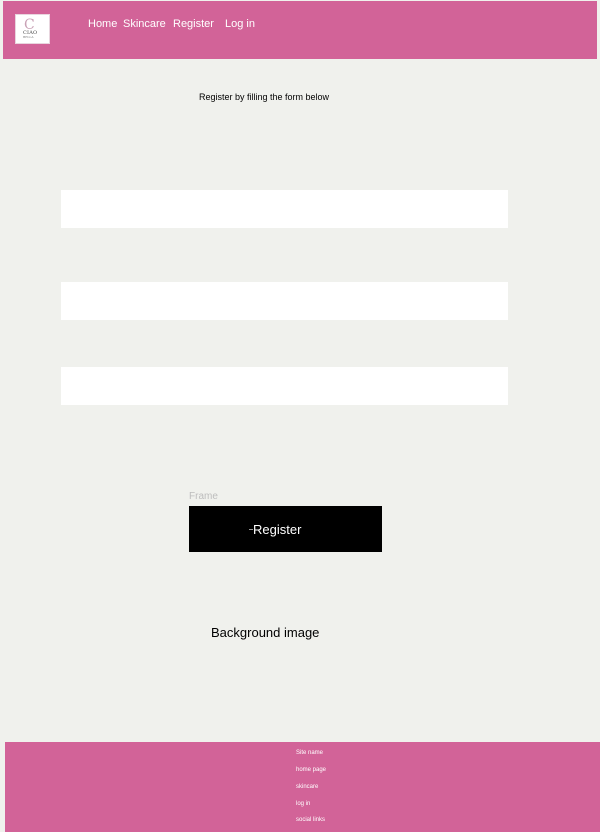  I want to click on logo-text-line2: BELLA, so click(28, 37).